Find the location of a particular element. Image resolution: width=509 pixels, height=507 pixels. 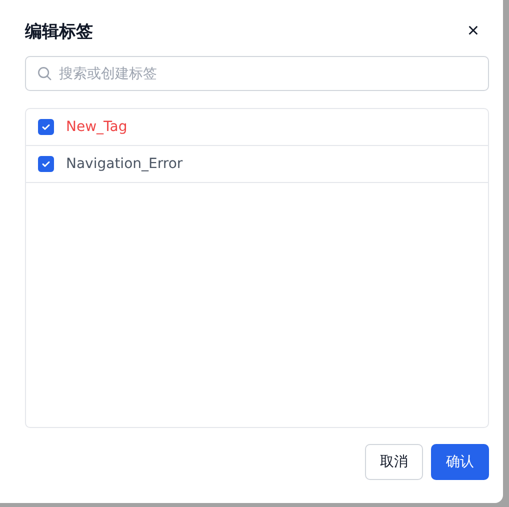

close-button: × is located at coordinates (473, 31).